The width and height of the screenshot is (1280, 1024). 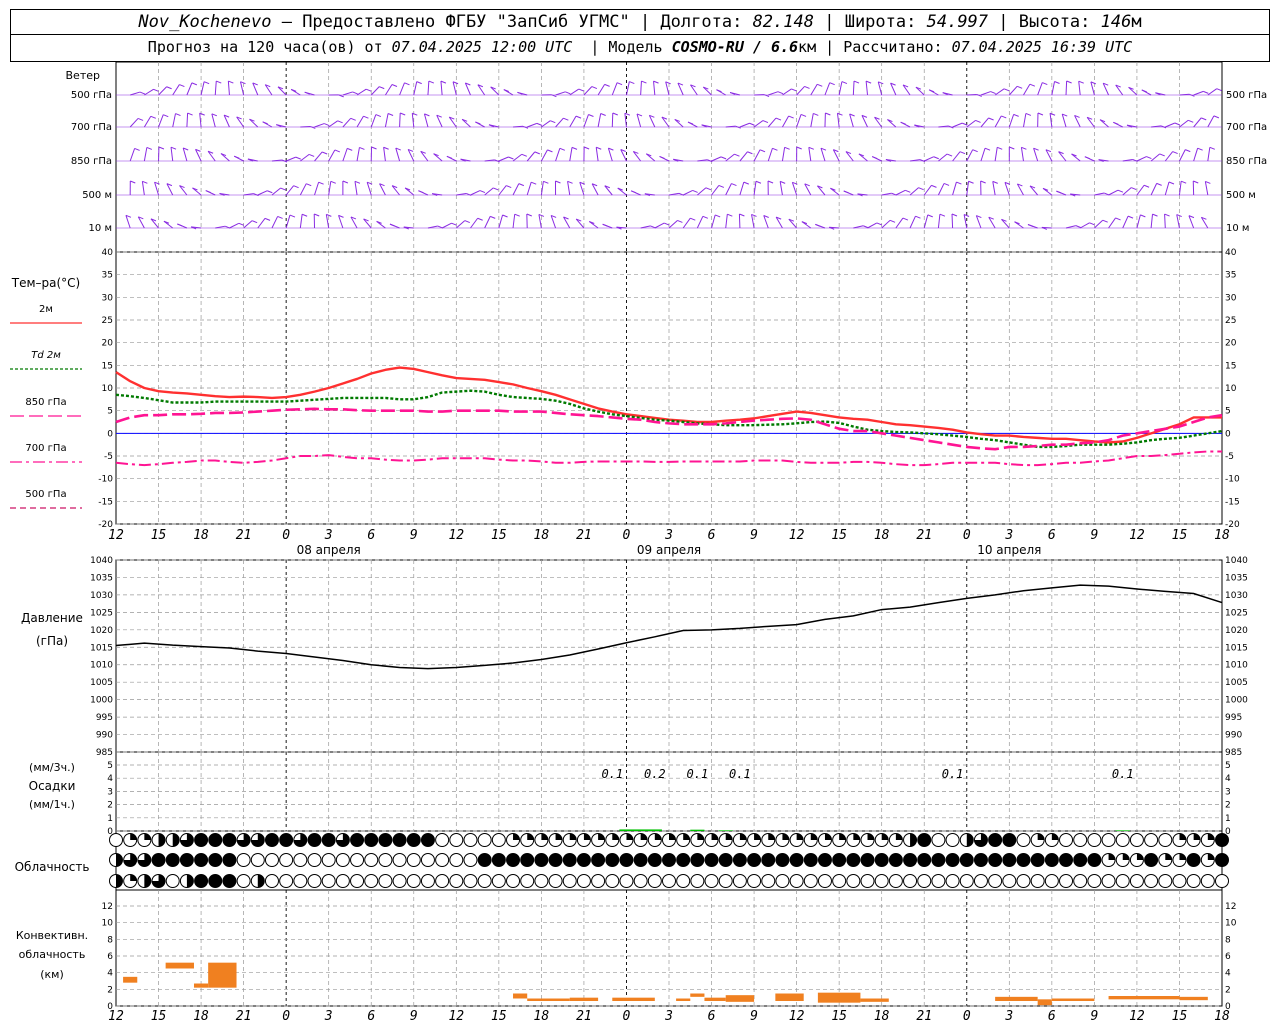 What do you see at coordinates (1236, 631) in the screenshot?
I see `pres-ytick-right: 1020` at bounding box center [1236, 631].